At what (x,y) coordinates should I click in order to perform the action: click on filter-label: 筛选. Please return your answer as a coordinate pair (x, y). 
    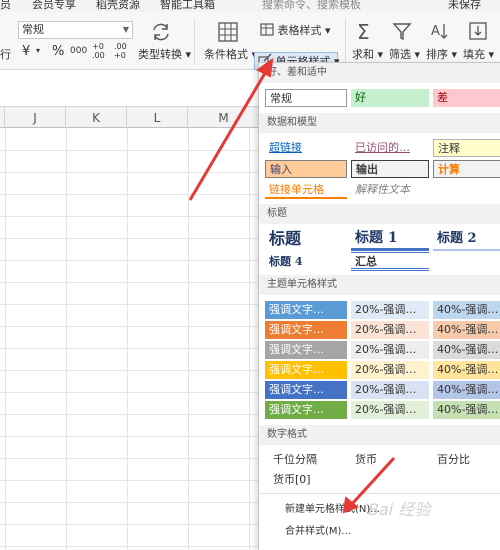
    Looking at the image, I should click on (400, 54).